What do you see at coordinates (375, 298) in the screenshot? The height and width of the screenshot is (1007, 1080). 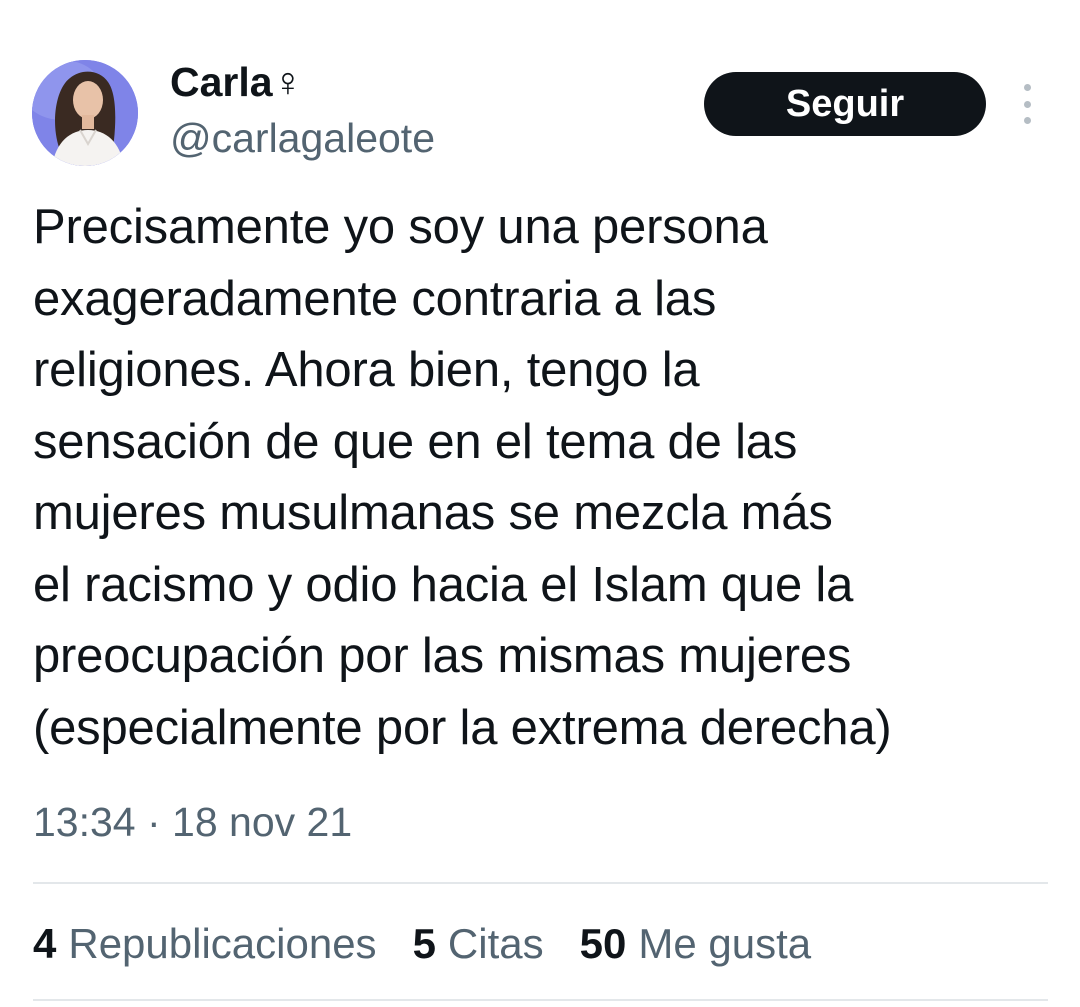 I see `tweet-text-line: exageradamente contraria a las` at bounding box center [375, 298].